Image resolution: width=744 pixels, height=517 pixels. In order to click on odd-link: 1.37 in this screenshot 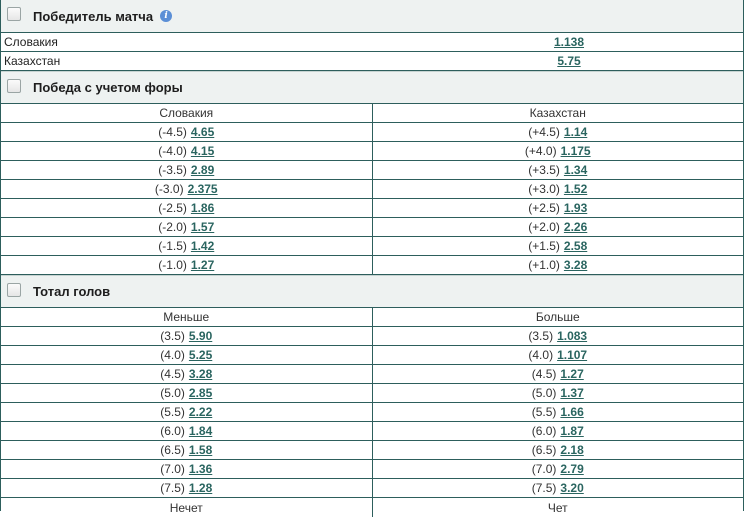, I will do `click(571, 393)`.